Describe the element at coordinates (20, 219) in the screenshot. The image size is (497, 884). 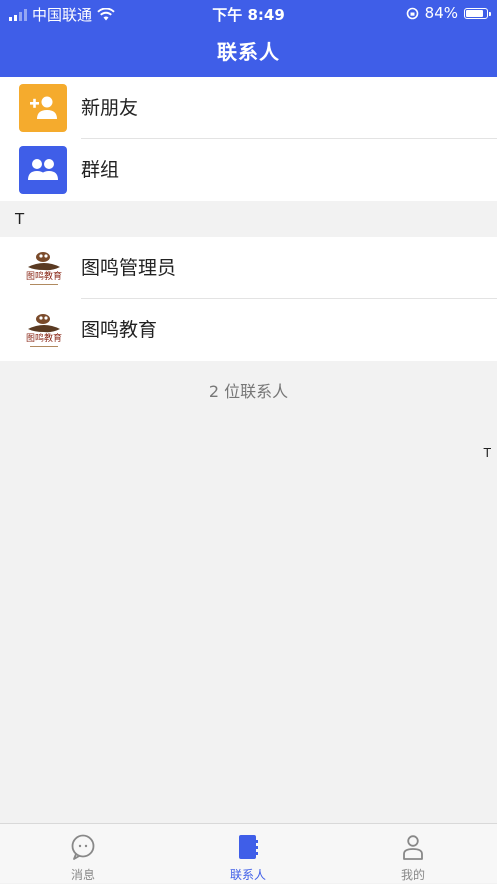
I see `section-letter: T` at that location.